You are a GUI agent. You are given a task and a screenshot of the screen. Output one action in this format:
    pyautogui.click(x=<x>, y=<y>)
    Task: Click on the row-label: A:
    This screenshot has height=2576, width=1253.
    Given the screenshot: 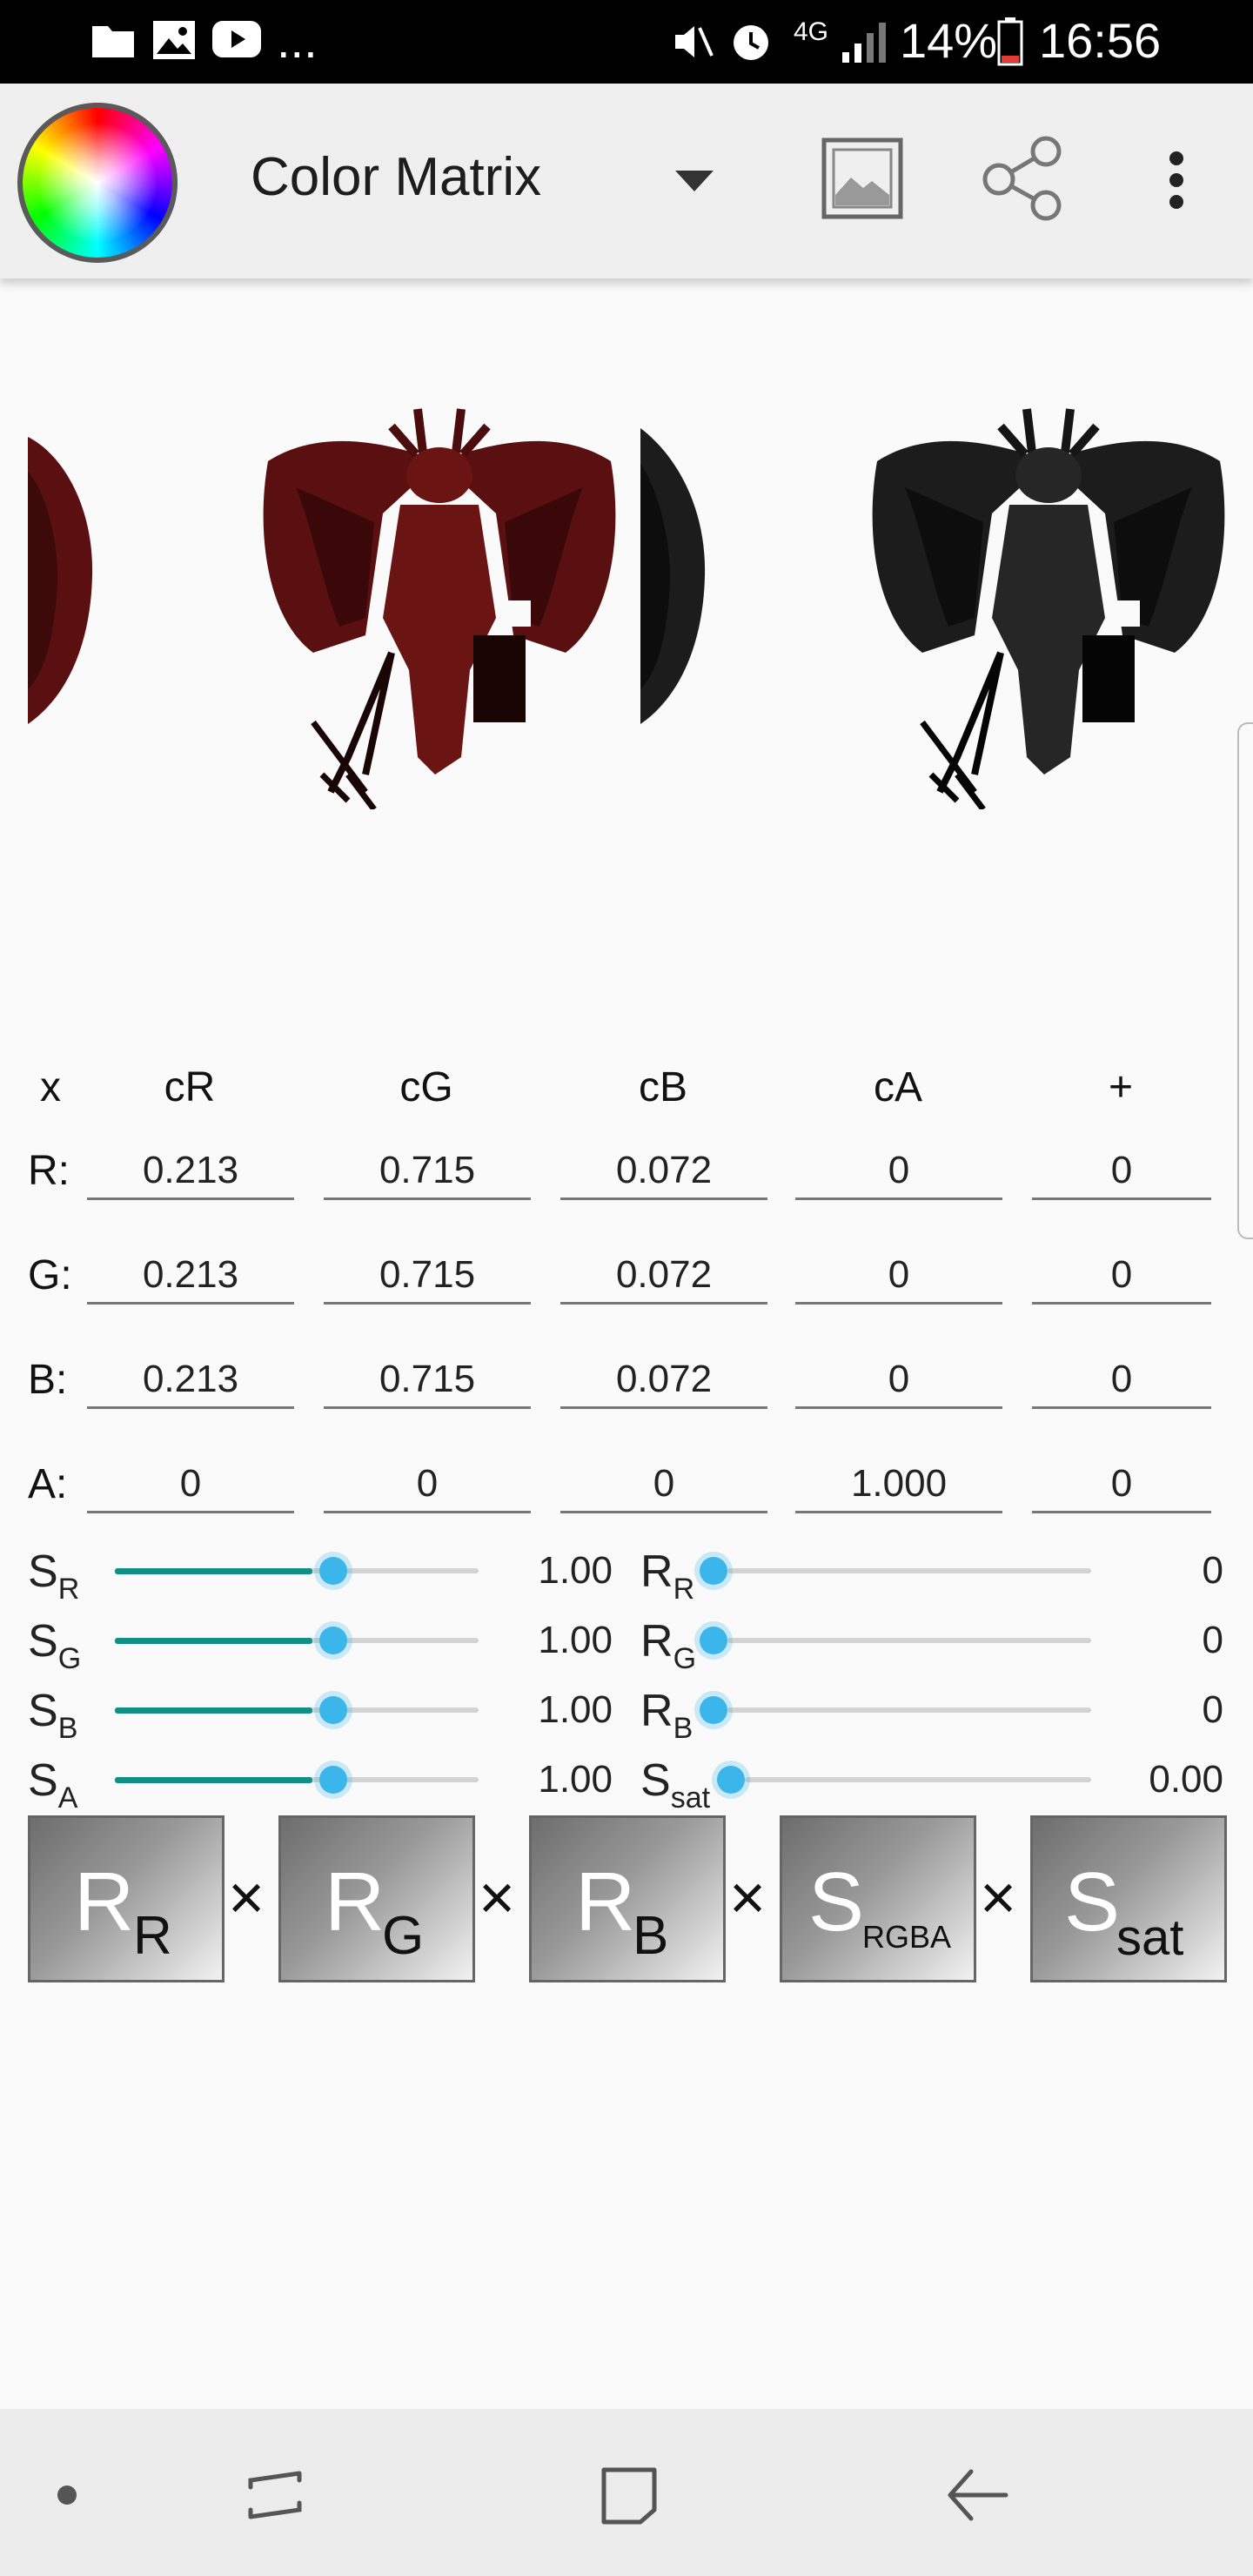 What is the action you would take?
    pyautogui.click(x=48, y=1484)
    